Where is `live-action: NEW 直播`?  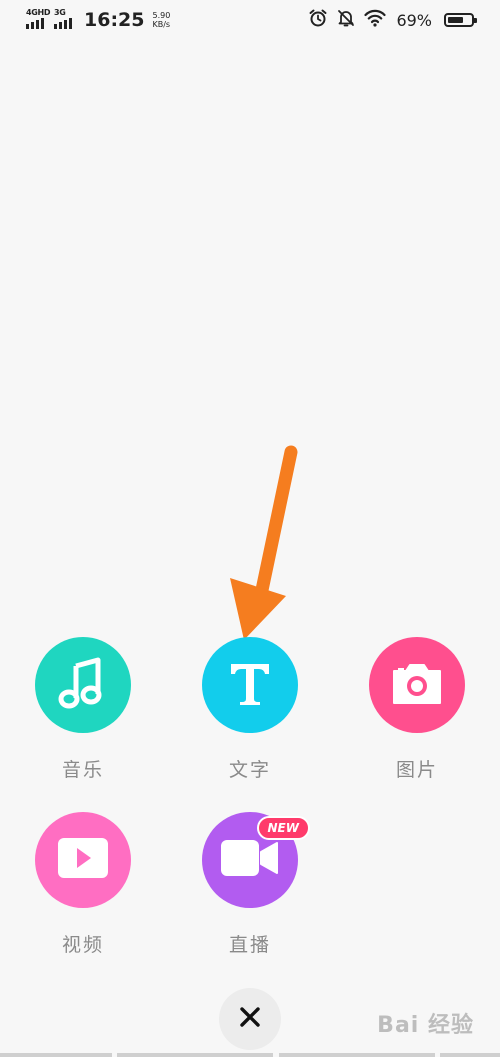
live-action: NEW 直播 is located at coordinates (252, 884).